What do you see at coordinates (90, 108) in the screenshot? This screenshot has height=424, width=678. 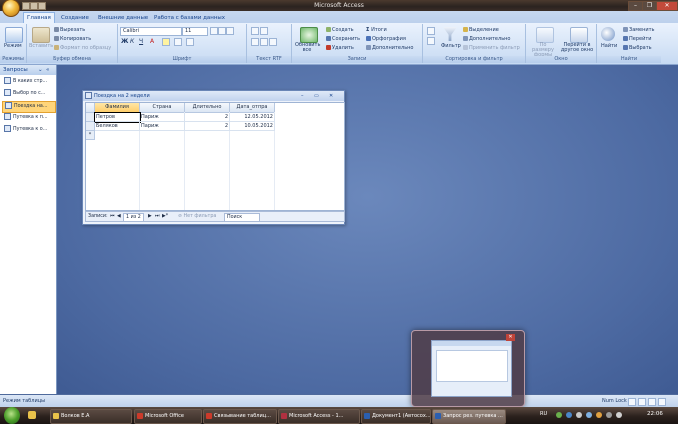 I see `select-all-corner` at bounding box center [90, 108].